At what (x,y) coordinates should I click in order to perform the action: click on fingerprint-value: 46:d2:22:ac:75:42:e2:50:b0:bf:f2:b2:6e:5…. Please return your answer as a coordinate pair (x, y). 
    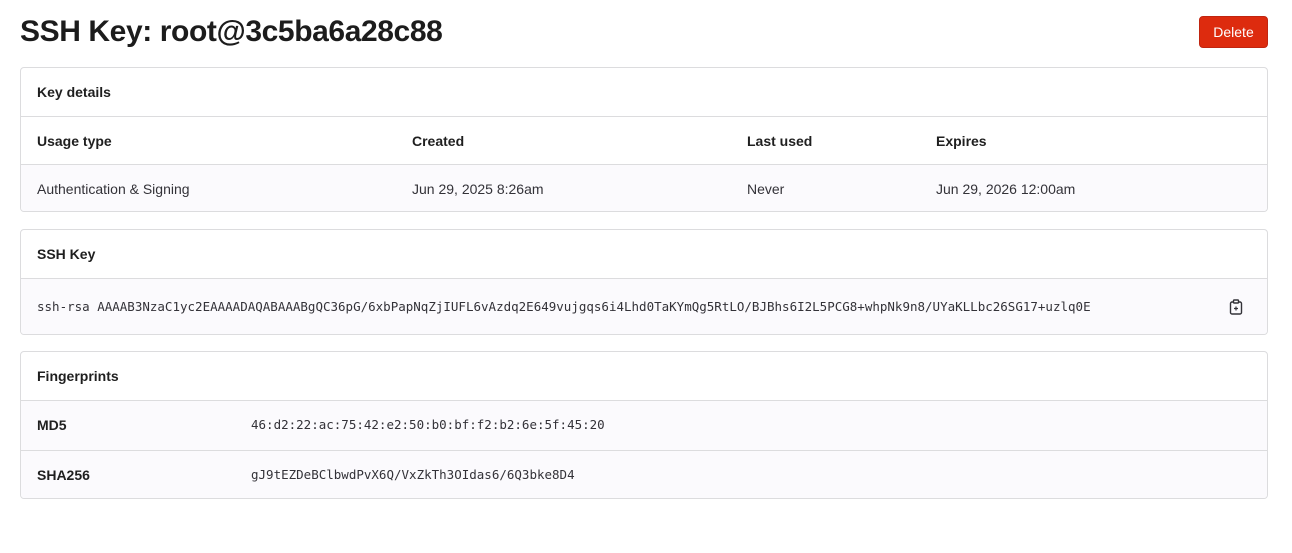
    Looking at the image, I should click on (428, 424).